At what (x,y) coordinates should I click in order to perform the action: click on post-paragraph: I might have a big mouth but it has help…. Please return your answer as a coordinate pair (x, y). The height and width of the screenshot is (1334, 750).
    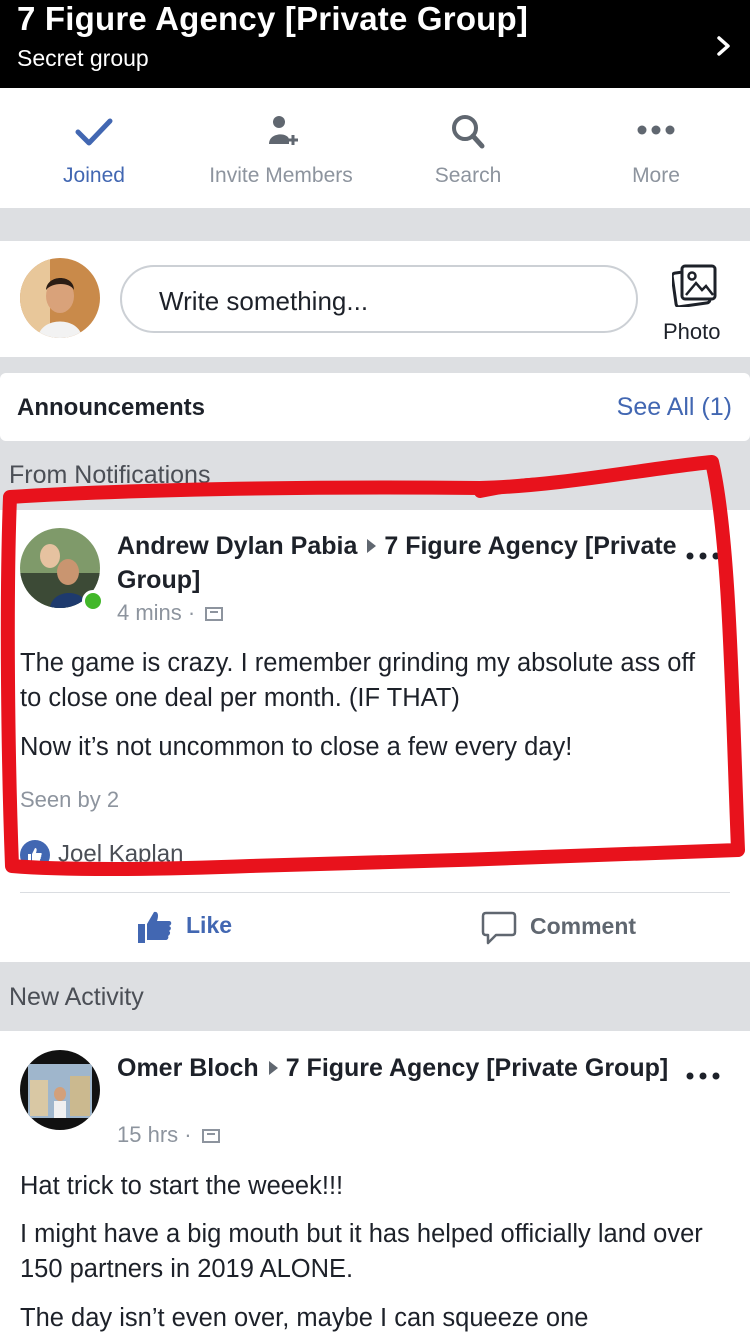
    Looking at the image, I should click on (361, 1251).